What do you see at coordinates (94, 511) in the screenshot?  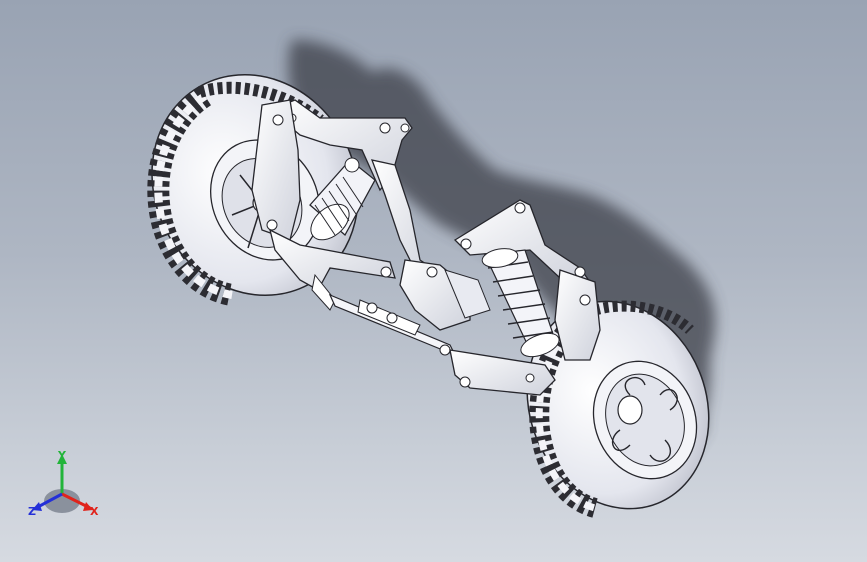 I see `x-axis-label: X` at bounding box center [94, 511].